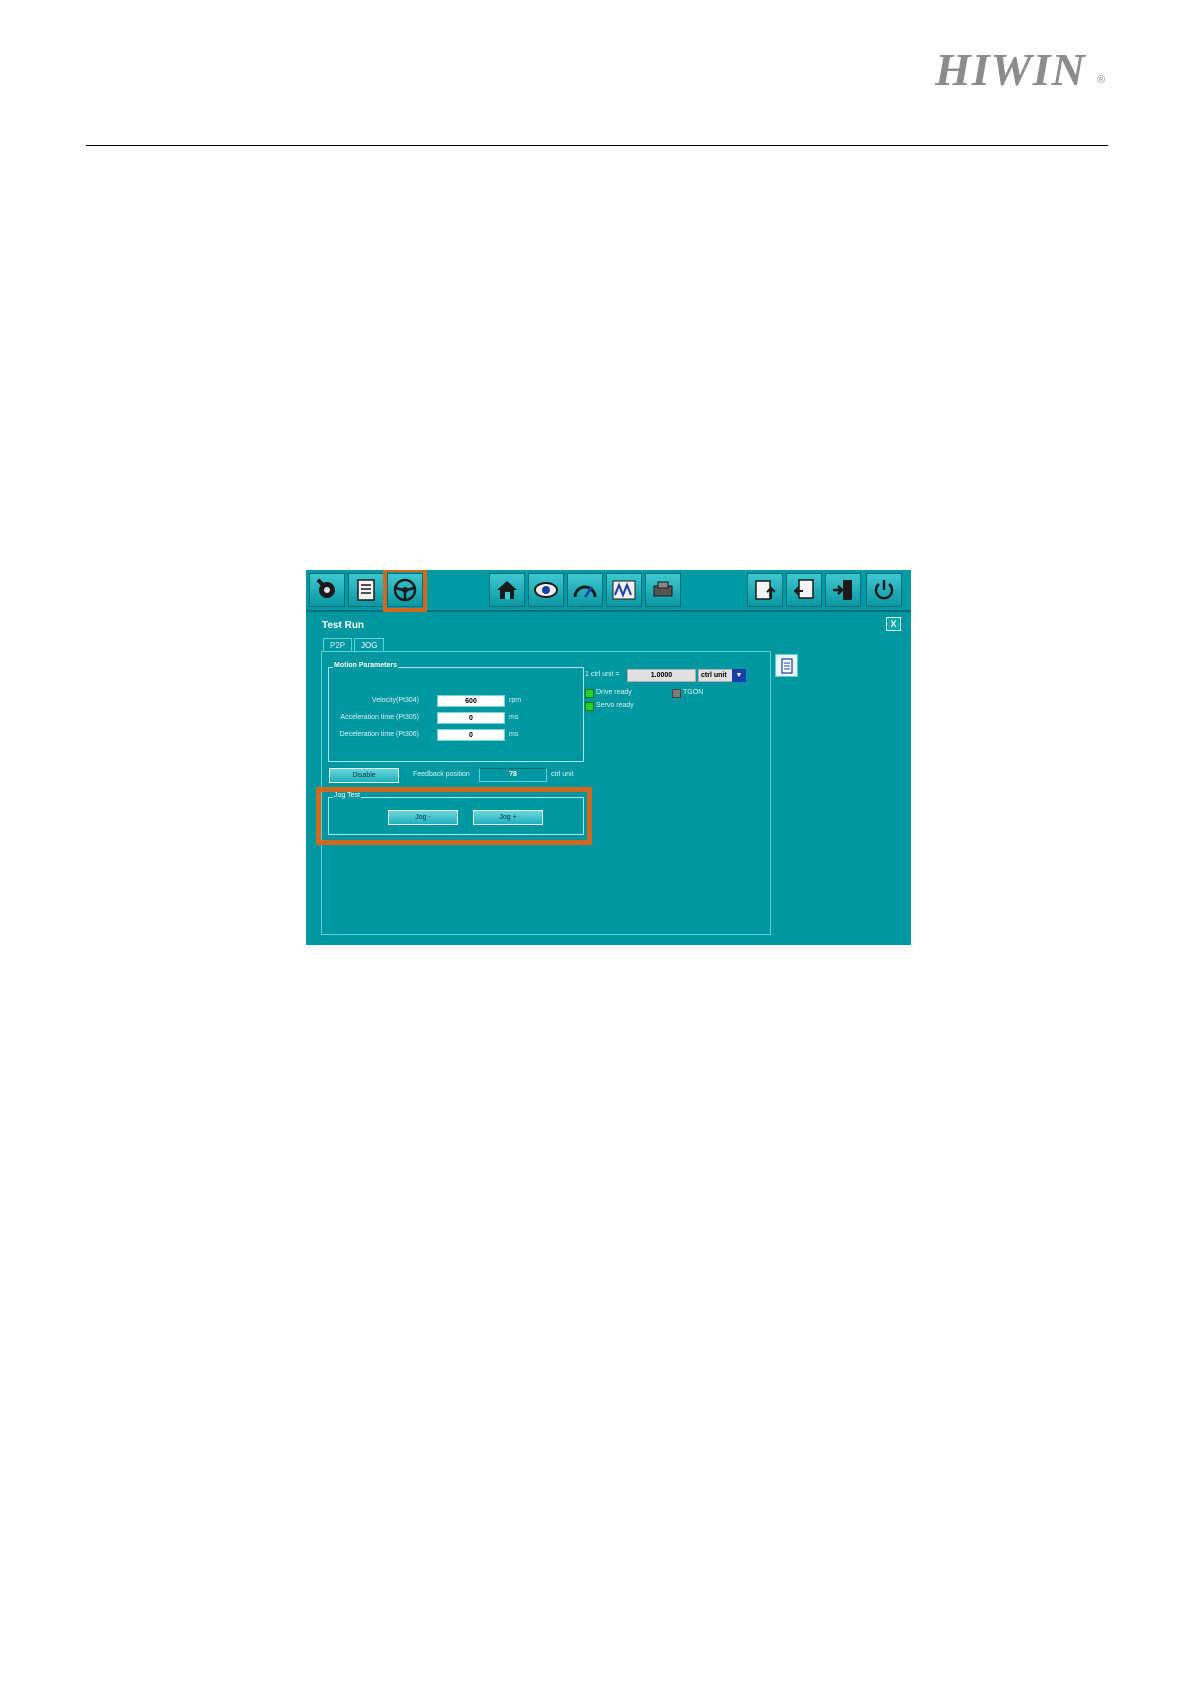  I want to click on help-document-button, so click(786, 665).